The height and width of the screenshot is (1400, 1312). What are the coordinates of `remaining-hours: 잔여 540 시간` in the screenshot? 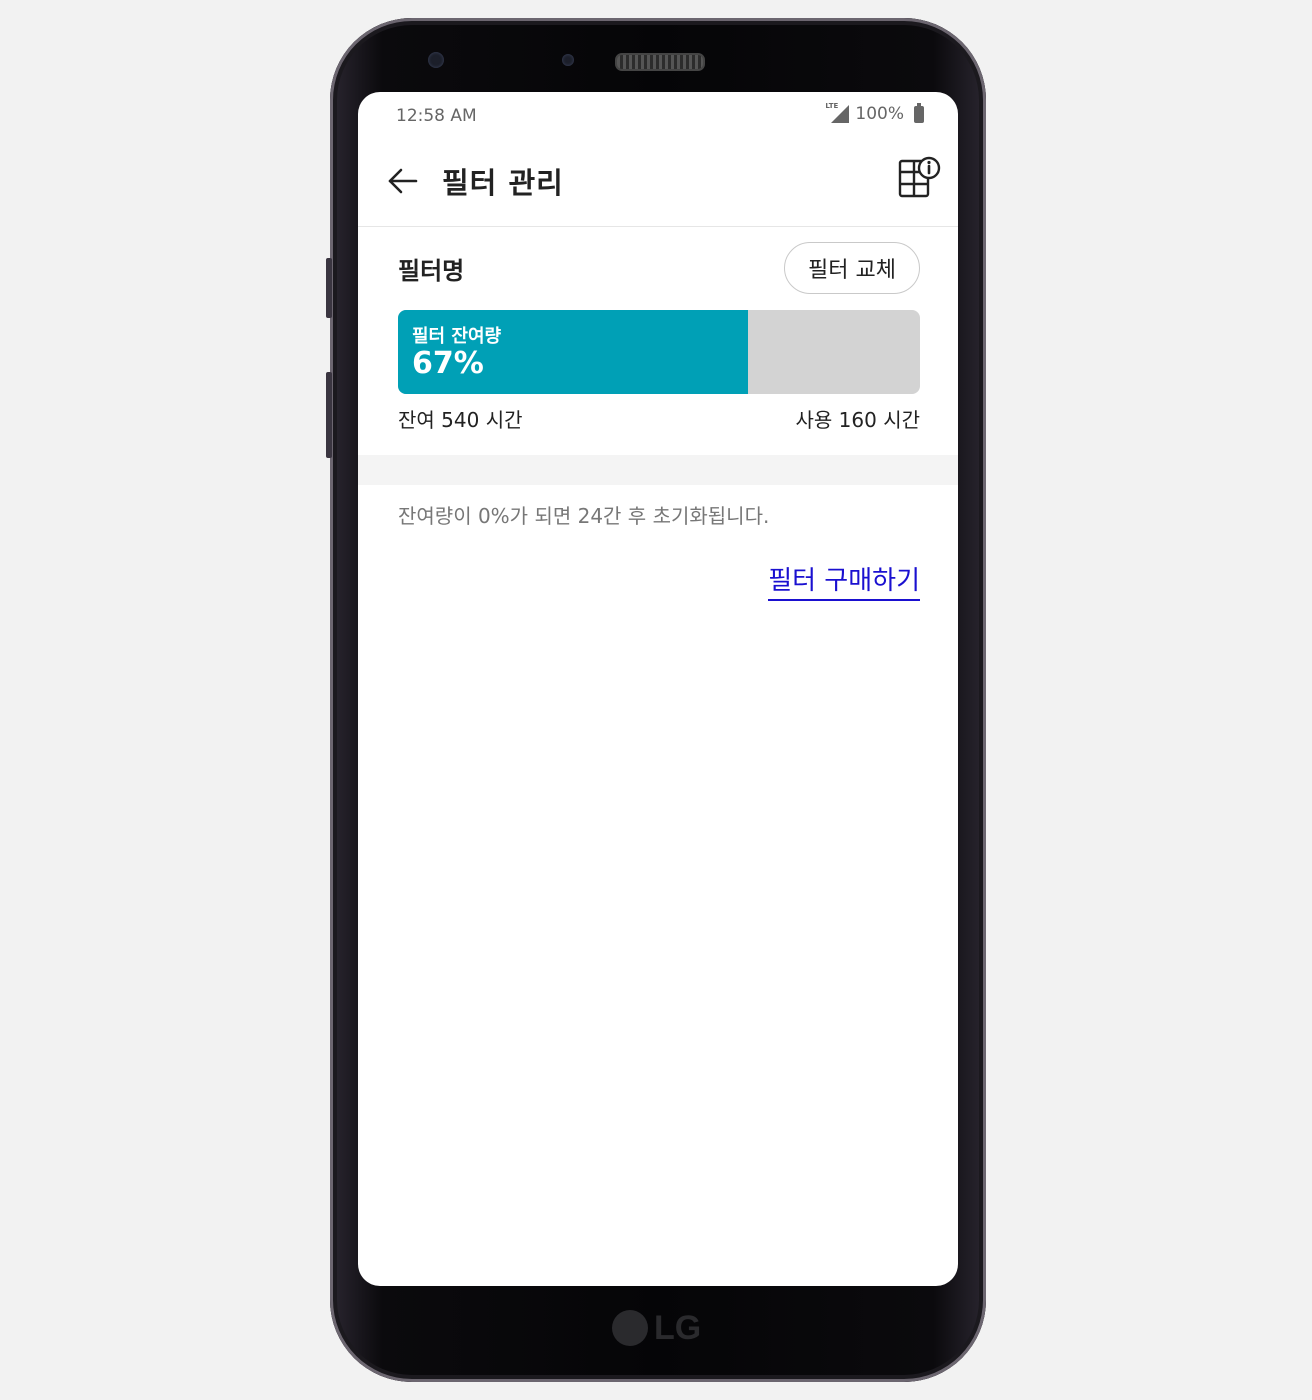 It's located at (460, 420).